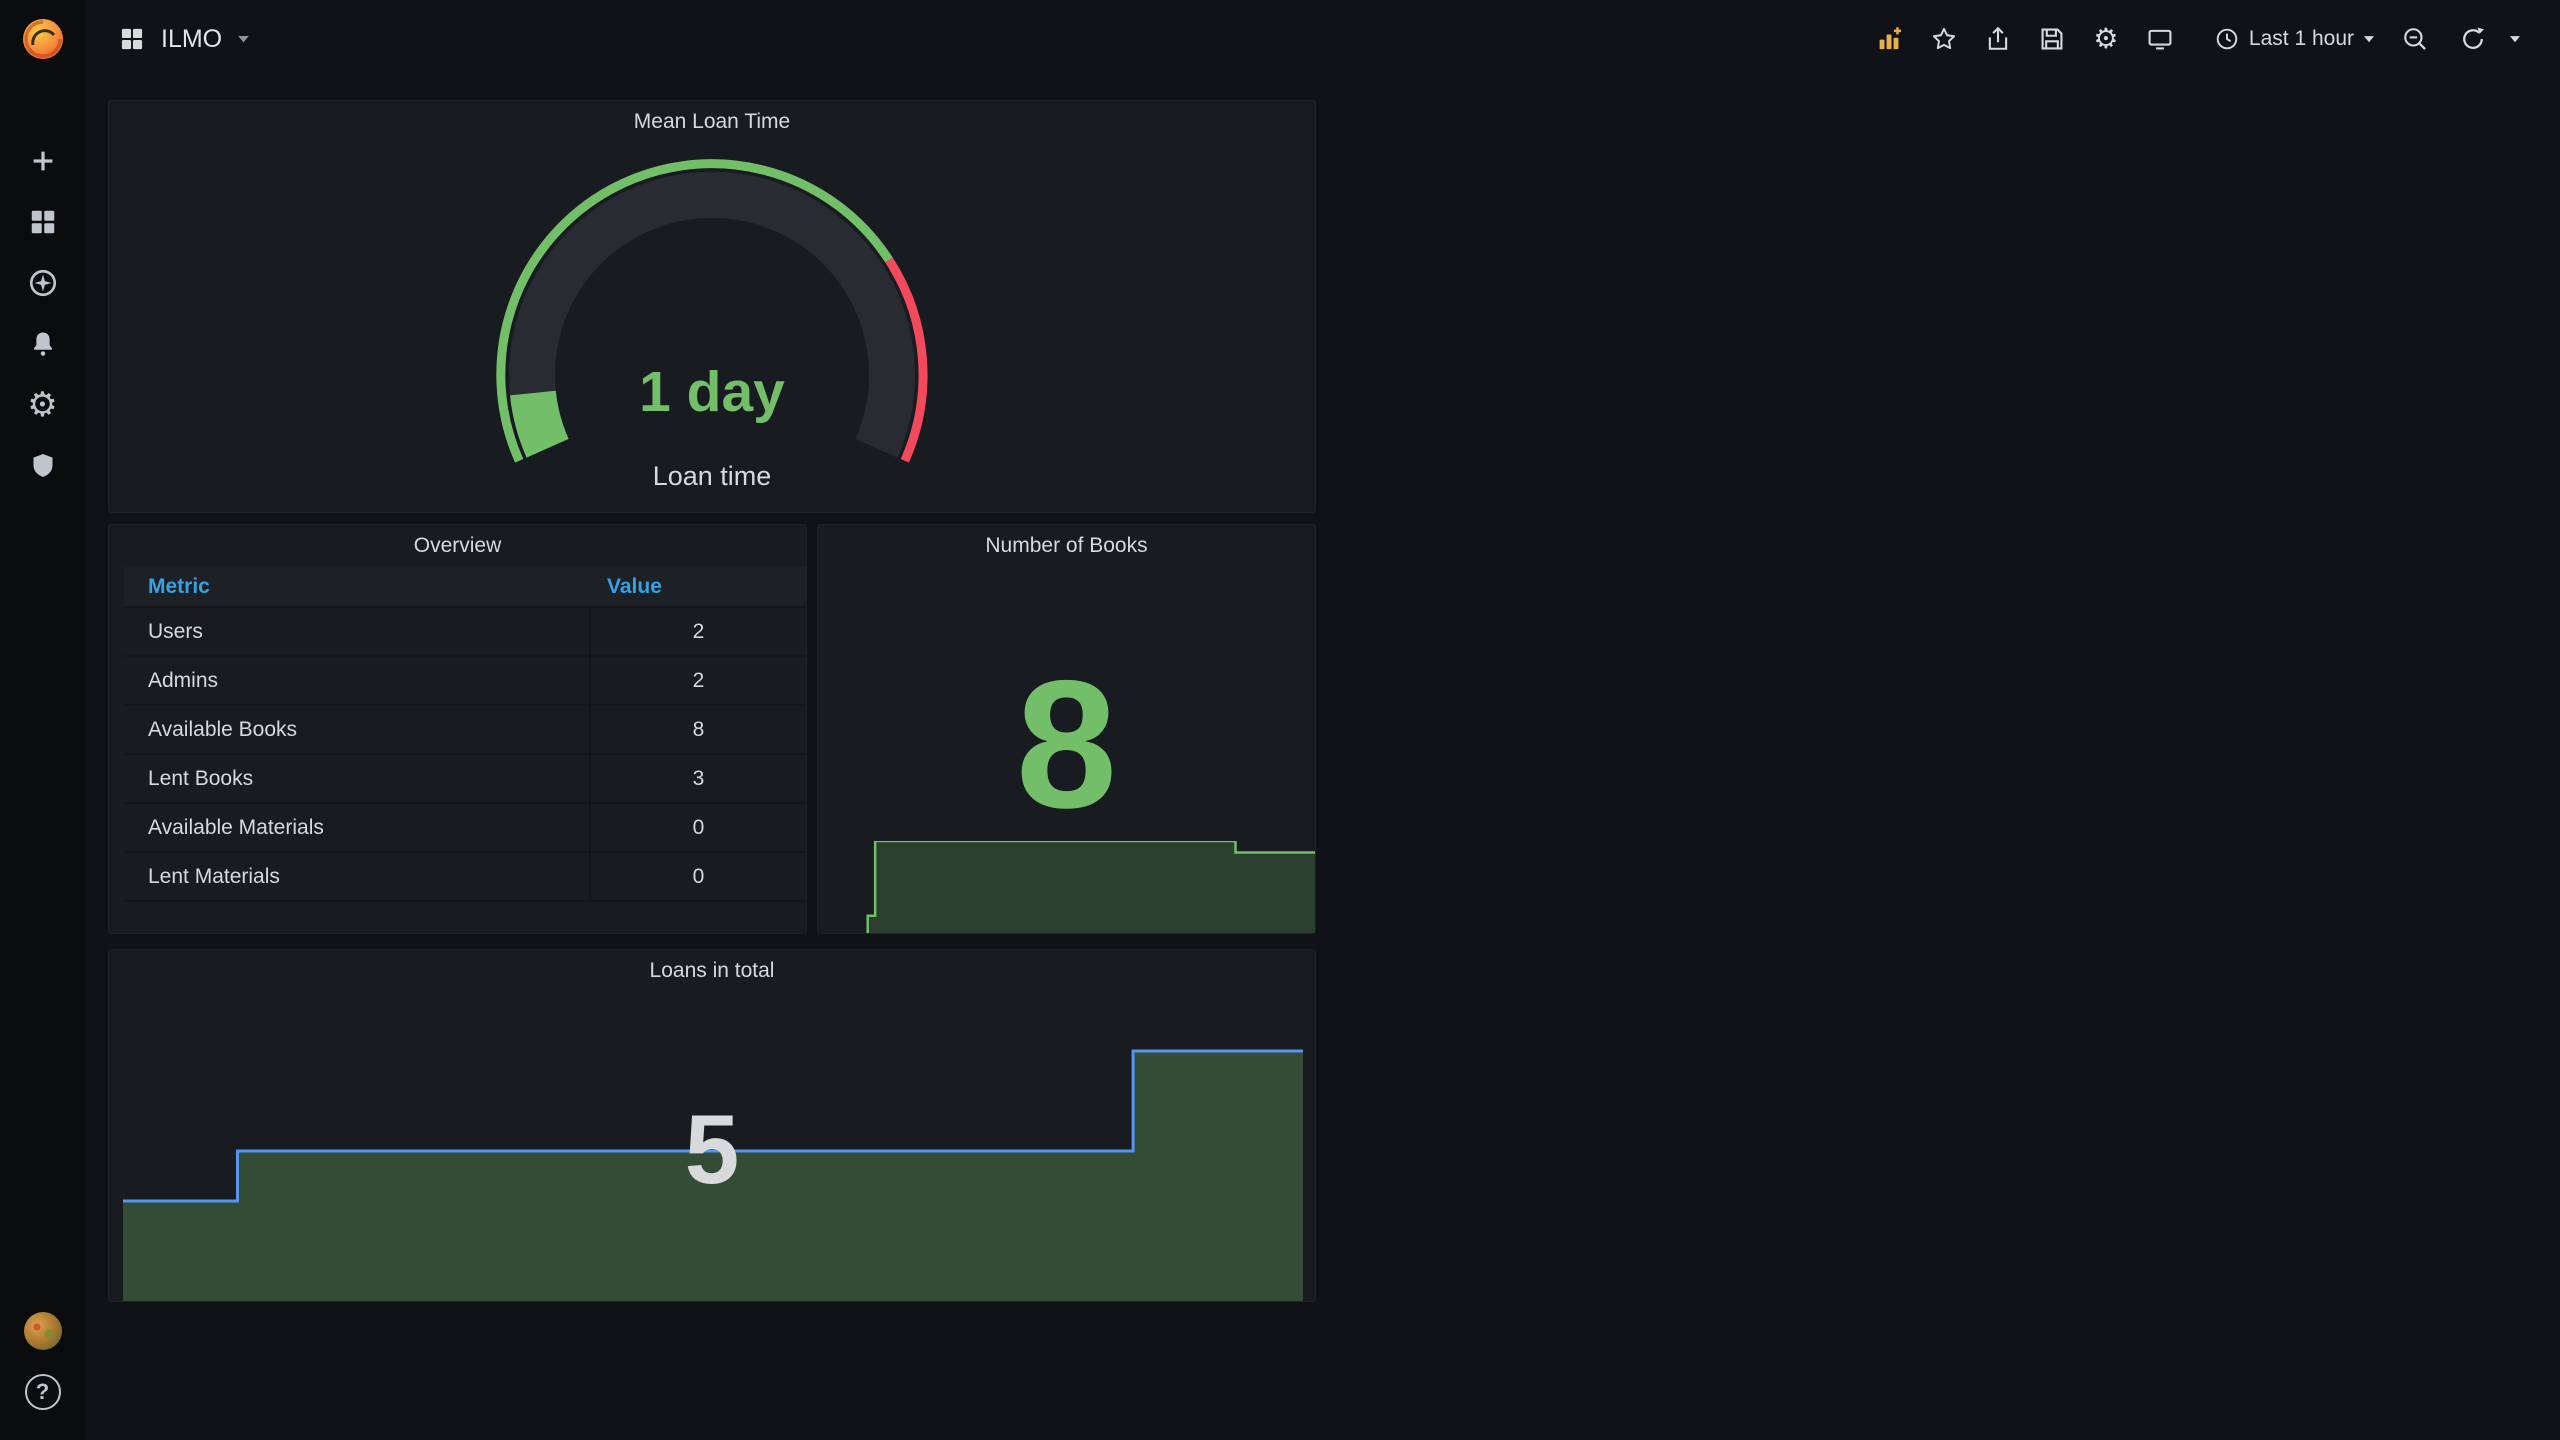  I want to click on page-title: ILMO, so click(192, 38).